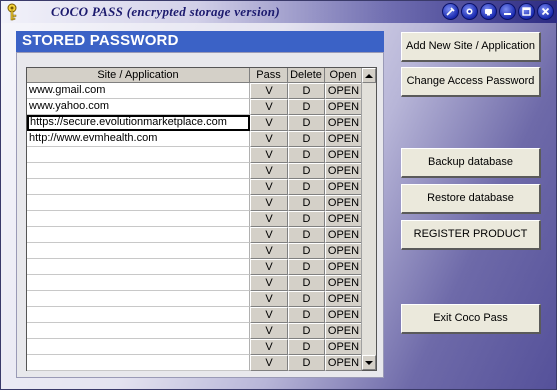 The height and width of the screenshot is (390, 557). What do you see at coordinates (471, 47) in the screenshot?
I see `add-site-button: Add New Site / Application` at bounding box center [471, 47].